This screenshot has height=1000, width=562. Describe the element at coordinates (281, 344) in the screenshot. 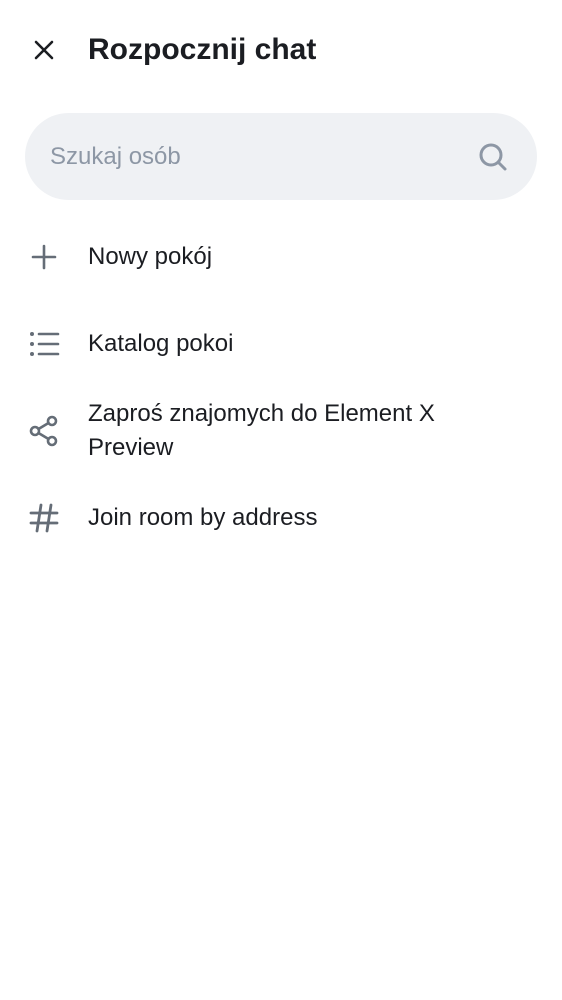

I see `menu-item-room-directory: Katalog pokoi` at that location.